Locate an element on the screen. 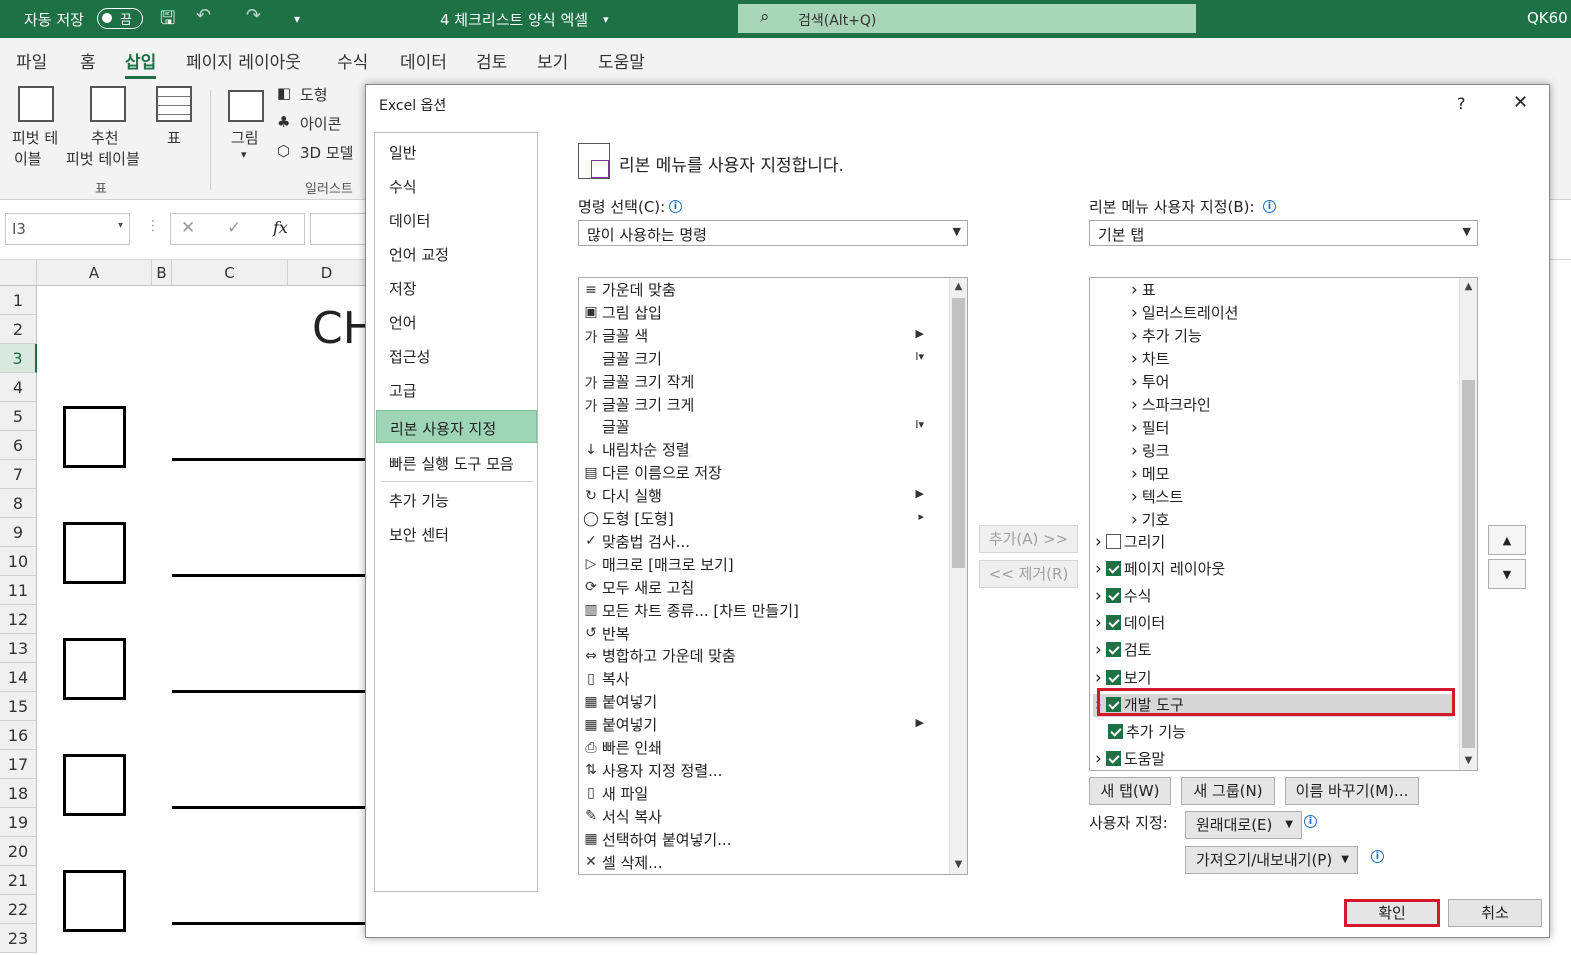  redo-icon: ↷ is located at coordinates (253, 15).